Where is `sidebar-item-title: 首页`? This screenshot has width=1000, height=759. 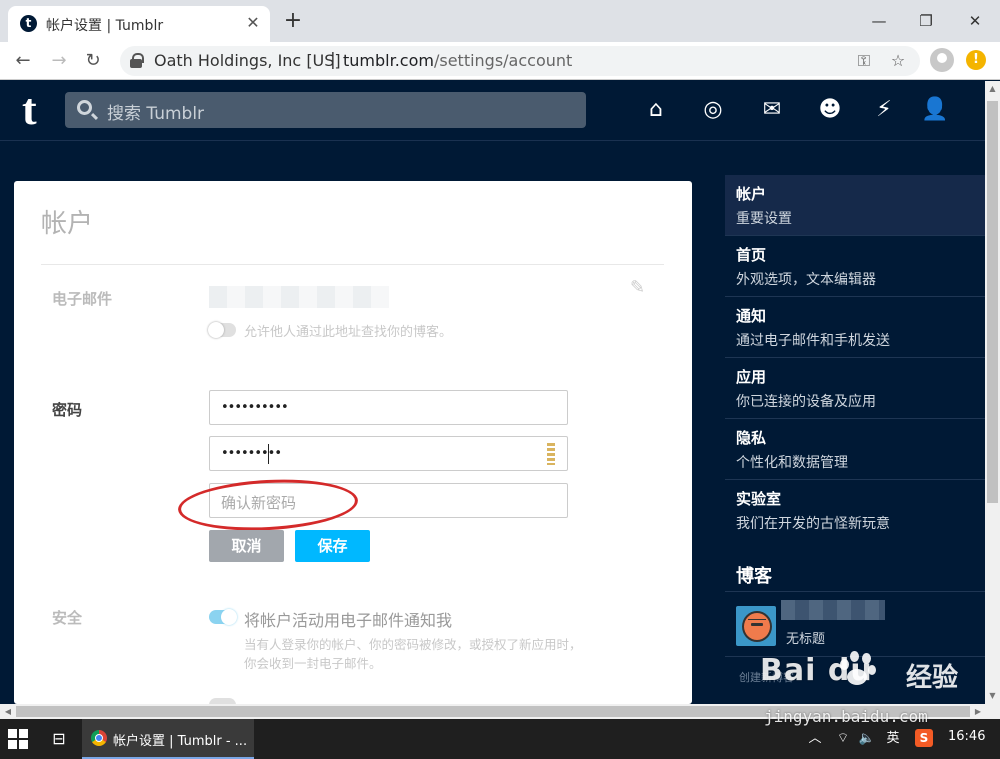
sidebar-item-title: 首页 is located at coordinates (751, 255).